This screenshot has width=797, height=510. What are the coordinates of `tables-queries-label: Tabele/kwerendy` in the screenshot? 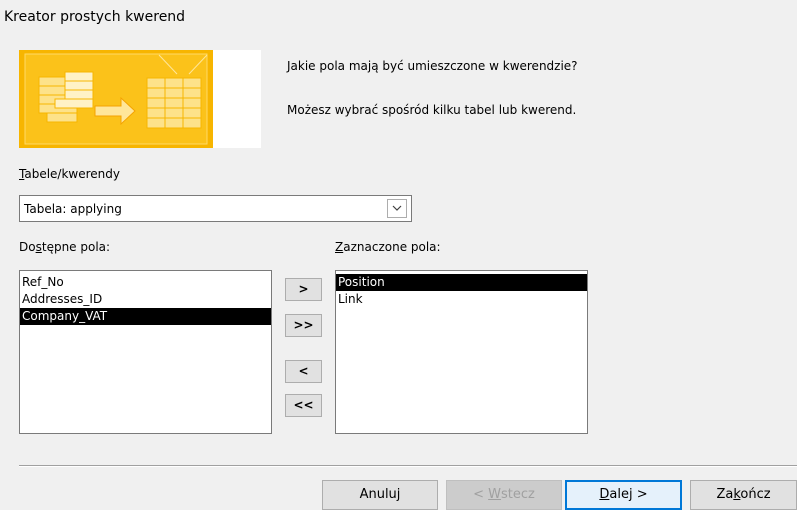 It's located at (69, 174).